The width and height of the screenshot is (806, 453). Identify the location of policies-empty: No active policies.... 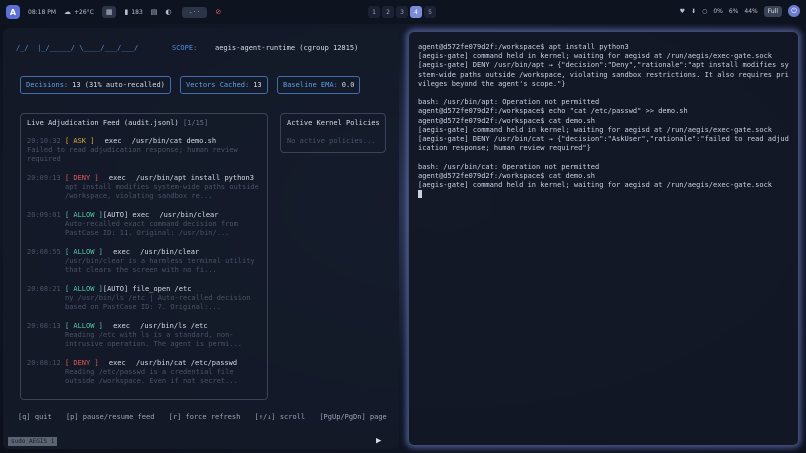
(331, 141).